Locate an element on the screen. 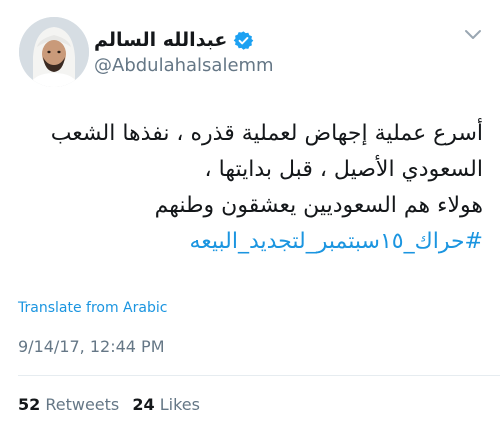 The width and height of the screenshot is (500, 439). retweets-label: Retweets is located at coordinates (82, 404).